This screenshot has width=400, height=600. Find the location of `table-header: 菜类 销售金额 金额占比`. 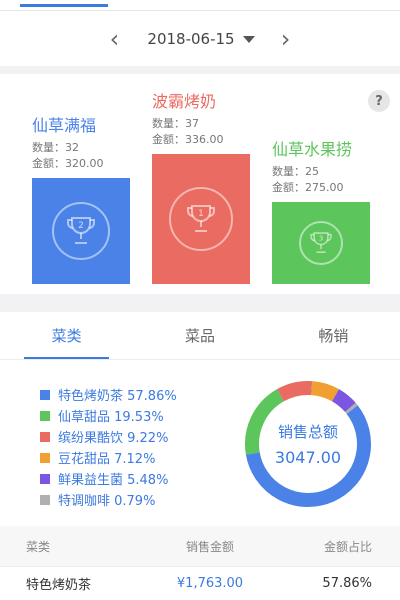

table-header: 菜类 销售金额 金额占比 is located at coordinates (200, 546).